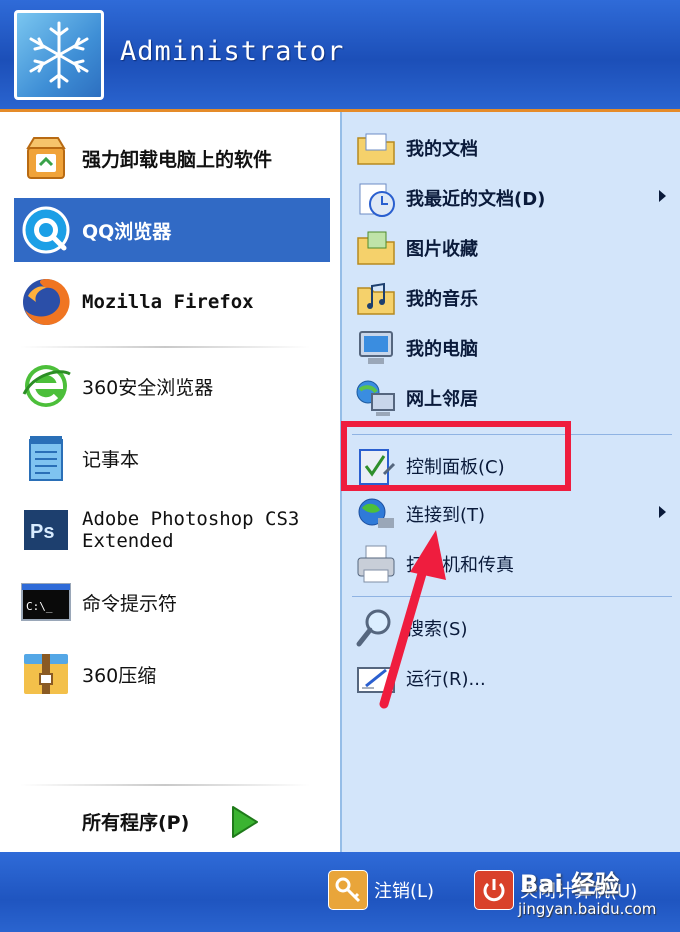  What do you see at coordinates (442, 249) in the screenshot?
I see `places-label: 图片收藏` at bounding box center [442, 249].